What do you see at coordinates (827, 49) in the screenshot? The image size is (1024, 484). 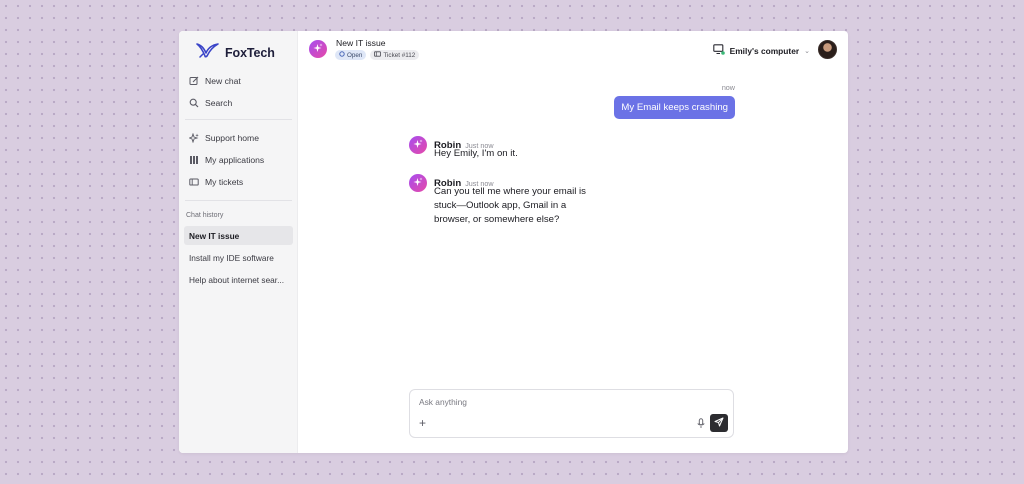 I see `user-avatar` at bounding box center [827, 49].